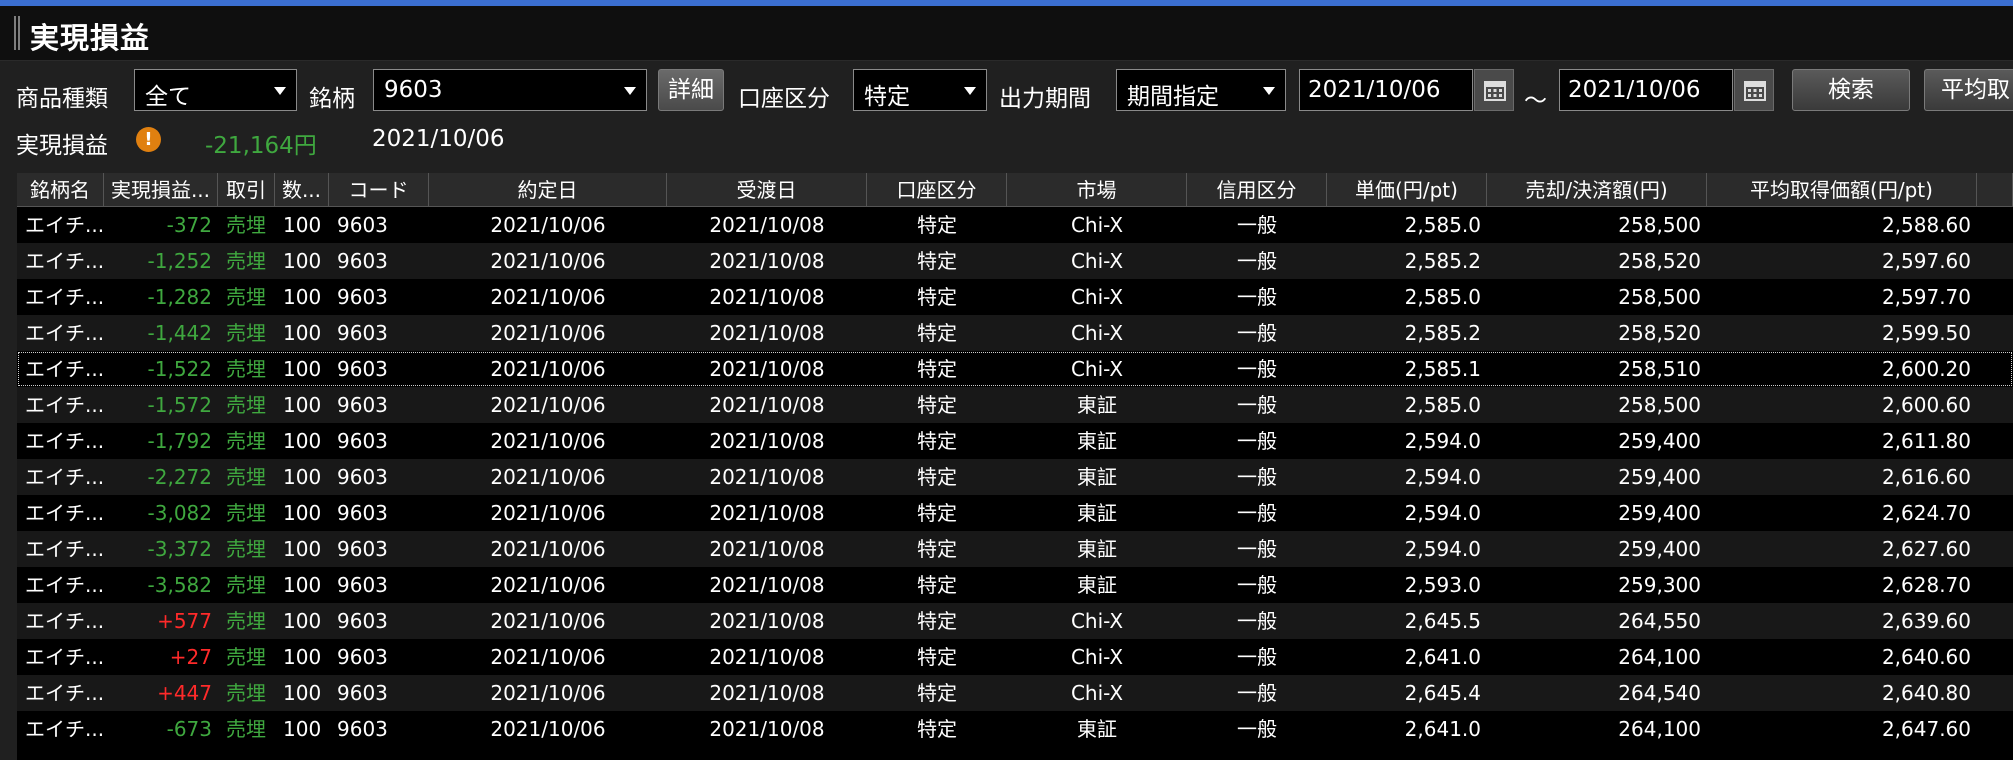  What do you see at coordinates (1995, 190) in the screenshot?
I see `header-filler` at bounding box center [1995, 190].